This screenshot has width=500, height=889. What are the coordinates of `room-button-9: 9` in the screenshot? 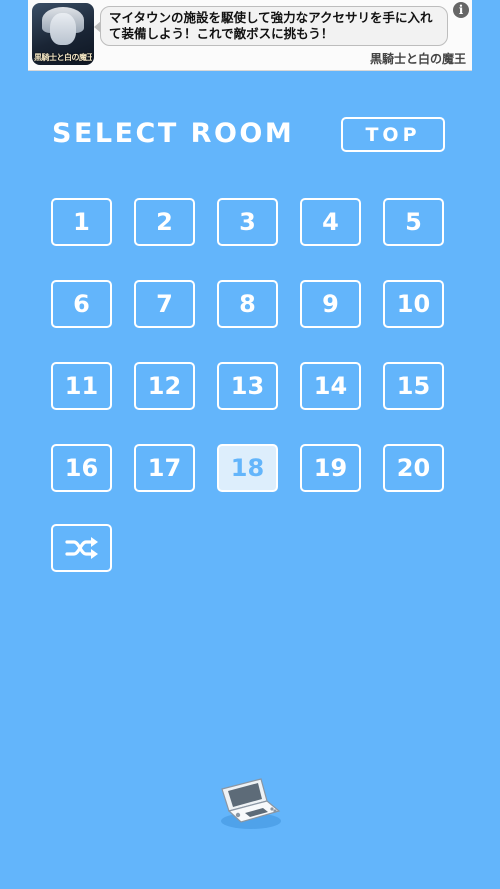 It's located at (330, 304).